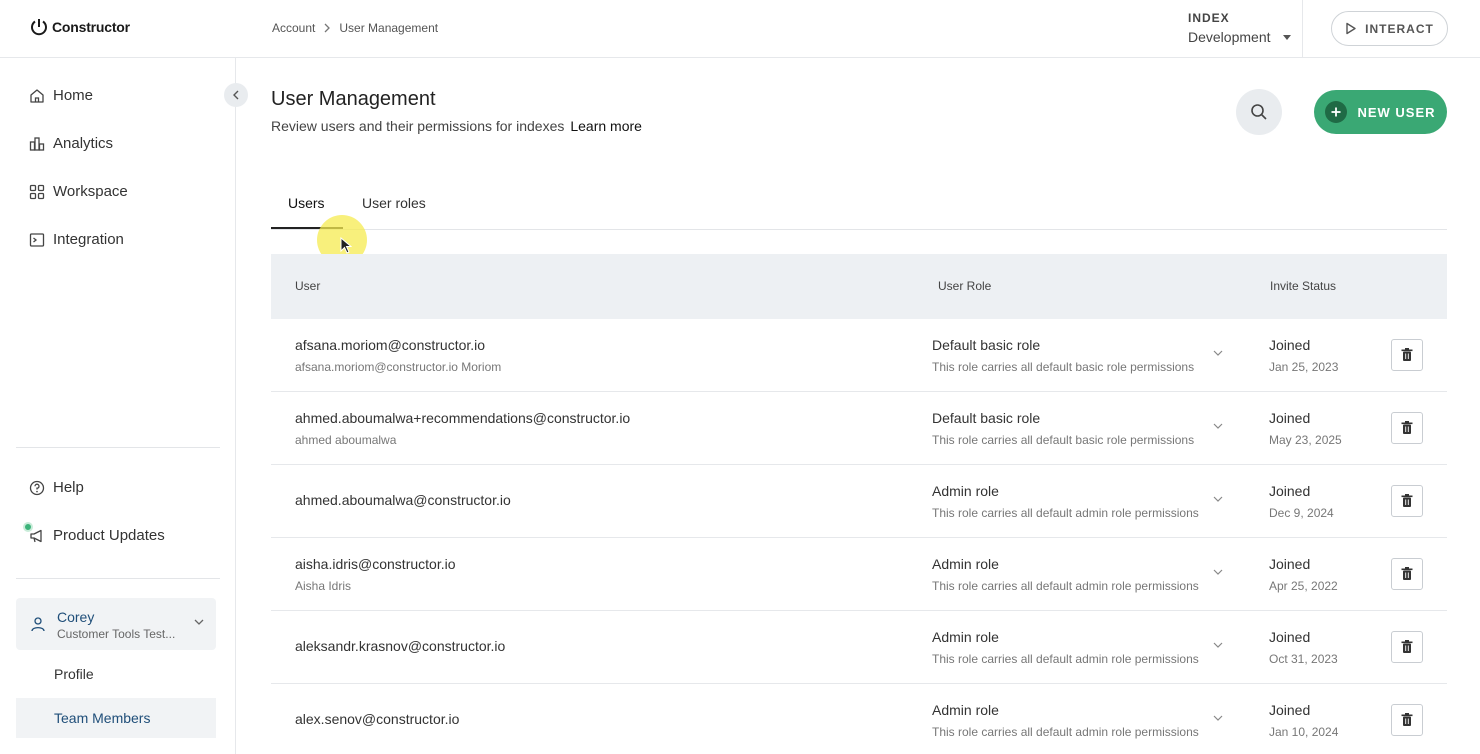 The width and height of the screenshot is (1480, 754). Describe the element at coordinates (398, 367) in the screenshot. I see `user-full-name: afsana.moriom@constructor.io Moriom` at that location.